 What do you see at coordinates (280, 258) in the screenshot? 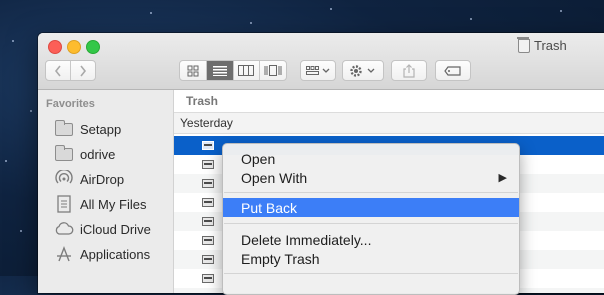
I see `menu-item-label: Empty Trash` at bounding box center [280, 258].